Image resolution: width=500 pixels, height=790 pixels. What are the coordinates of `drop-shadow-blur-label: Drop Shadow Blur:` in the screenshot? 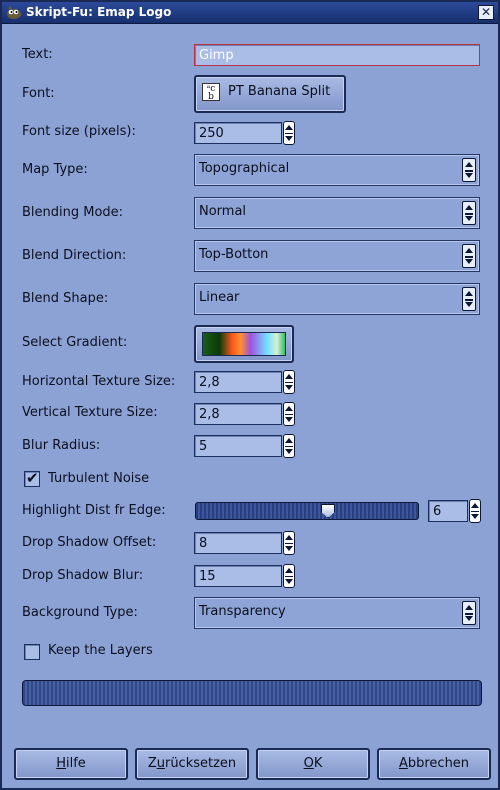 It's located at (83, 575).